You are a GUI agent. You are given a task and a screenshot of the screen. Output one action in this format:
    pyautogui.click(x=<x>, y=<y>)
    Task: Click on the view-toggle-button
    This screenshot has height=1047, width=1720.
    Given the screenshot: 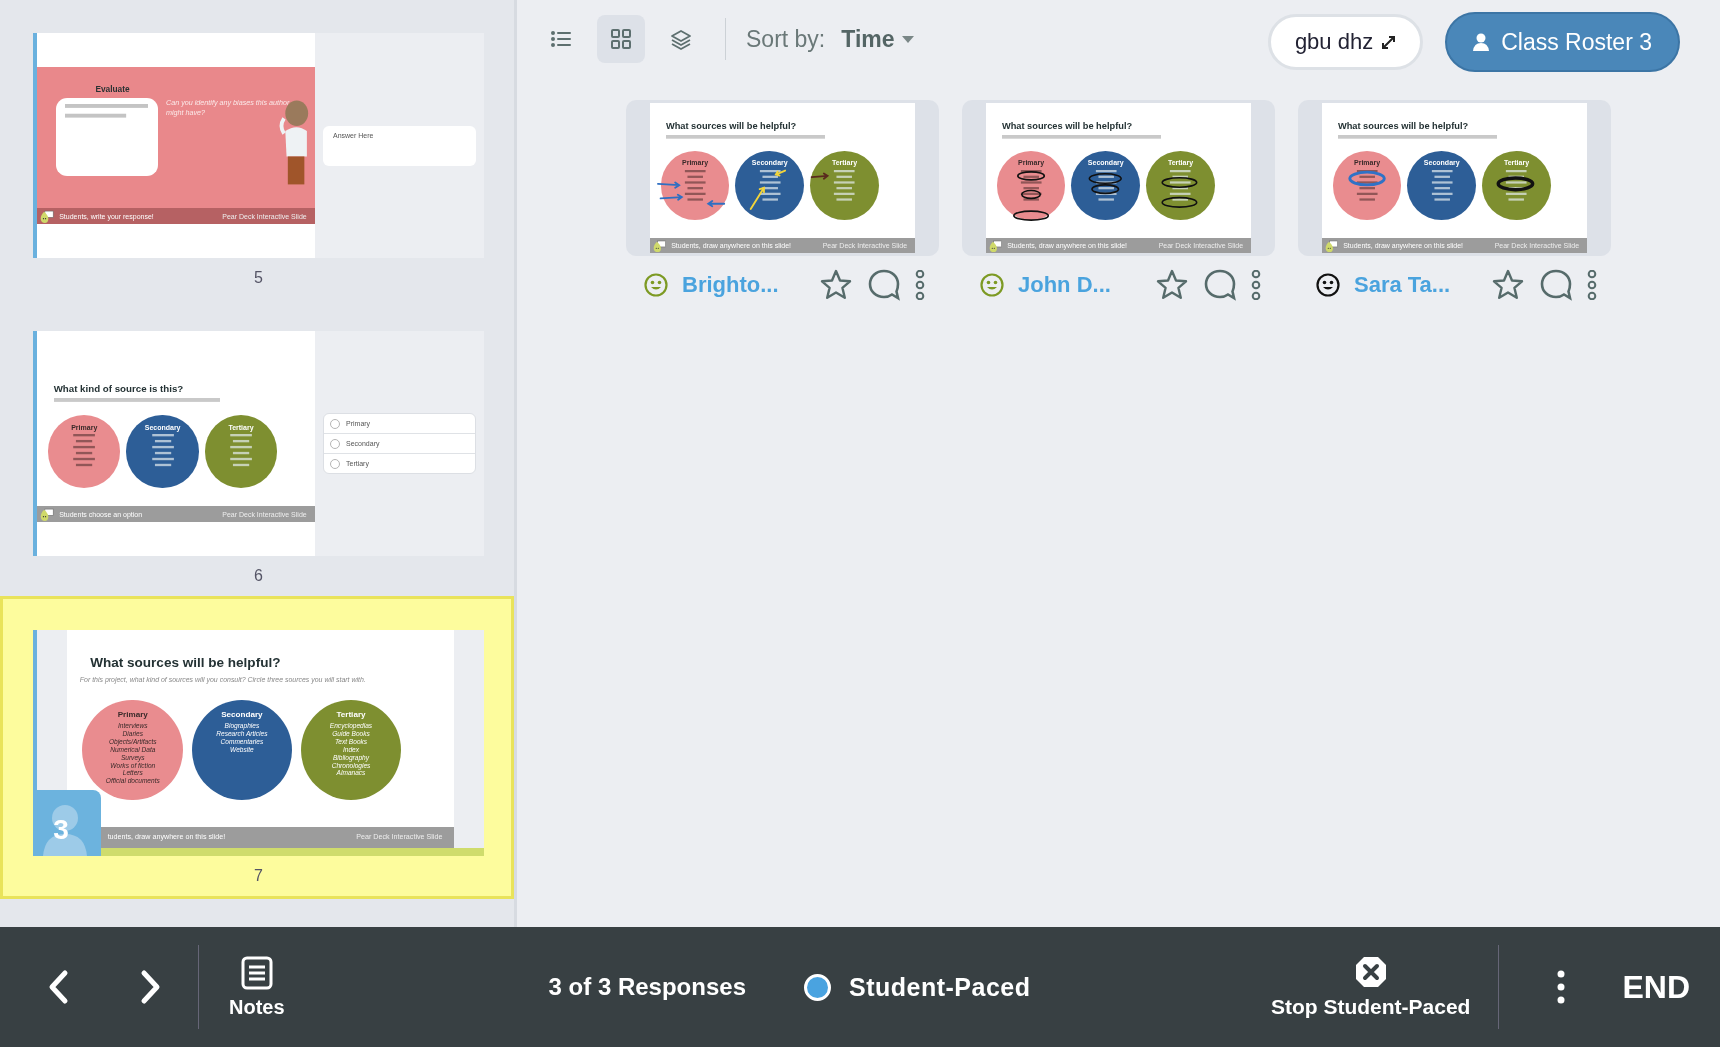 What is the action you would take?
    pyautogui.click(x=621, y=39)
    